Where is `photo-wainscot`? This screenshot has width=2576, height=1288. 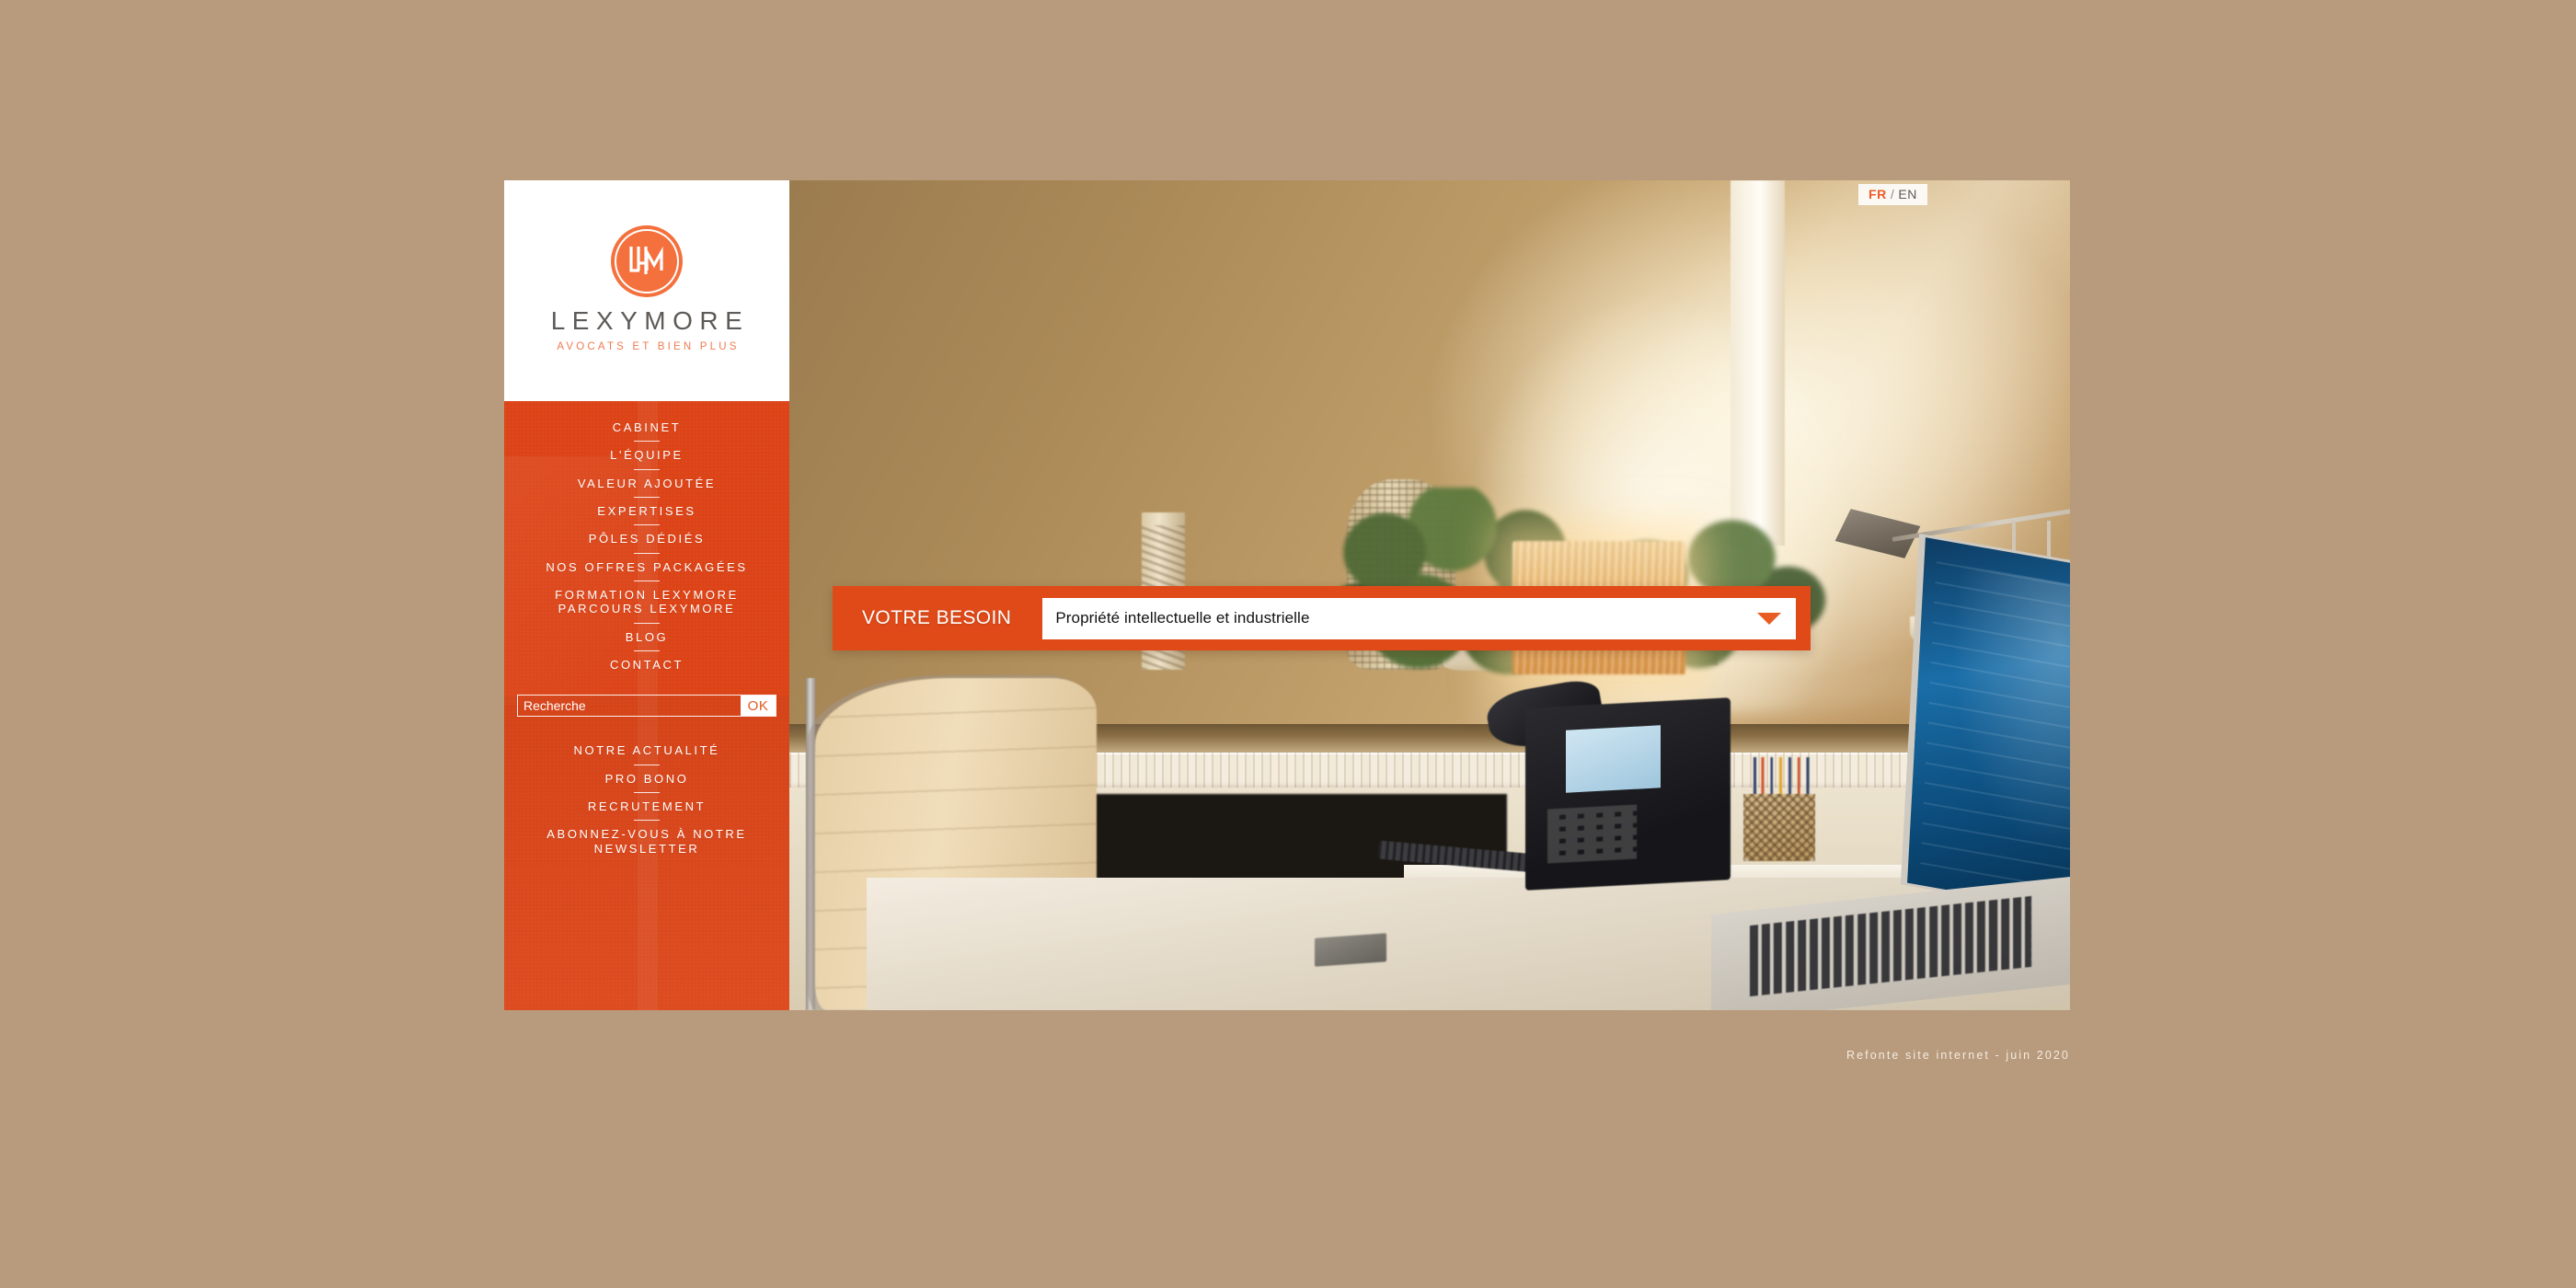
photo-wainscot is located at coordinates (1429, 881).